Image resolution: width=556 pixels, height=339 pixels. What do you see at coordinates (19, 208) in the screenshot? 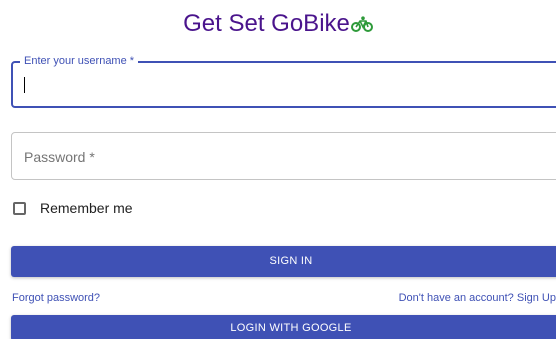
I see `remember-me-checkbox` at bounding box center [19, 208].